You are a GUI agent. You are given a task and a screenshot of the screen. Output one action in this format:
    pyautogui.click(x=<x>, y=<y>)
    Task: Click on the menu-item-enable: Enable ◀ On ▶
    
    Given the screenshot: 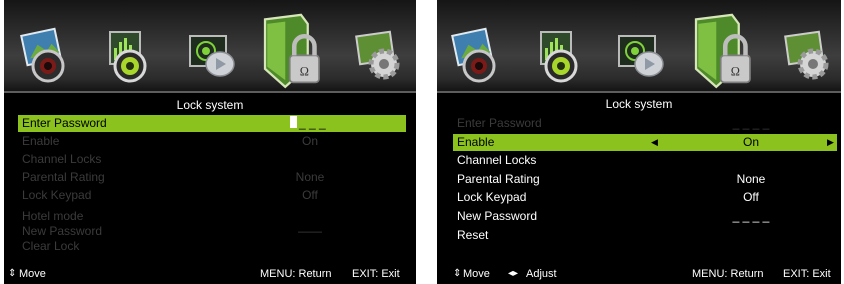 What is the action you would take?
    pyautogui.click(x=645, y=142)
    